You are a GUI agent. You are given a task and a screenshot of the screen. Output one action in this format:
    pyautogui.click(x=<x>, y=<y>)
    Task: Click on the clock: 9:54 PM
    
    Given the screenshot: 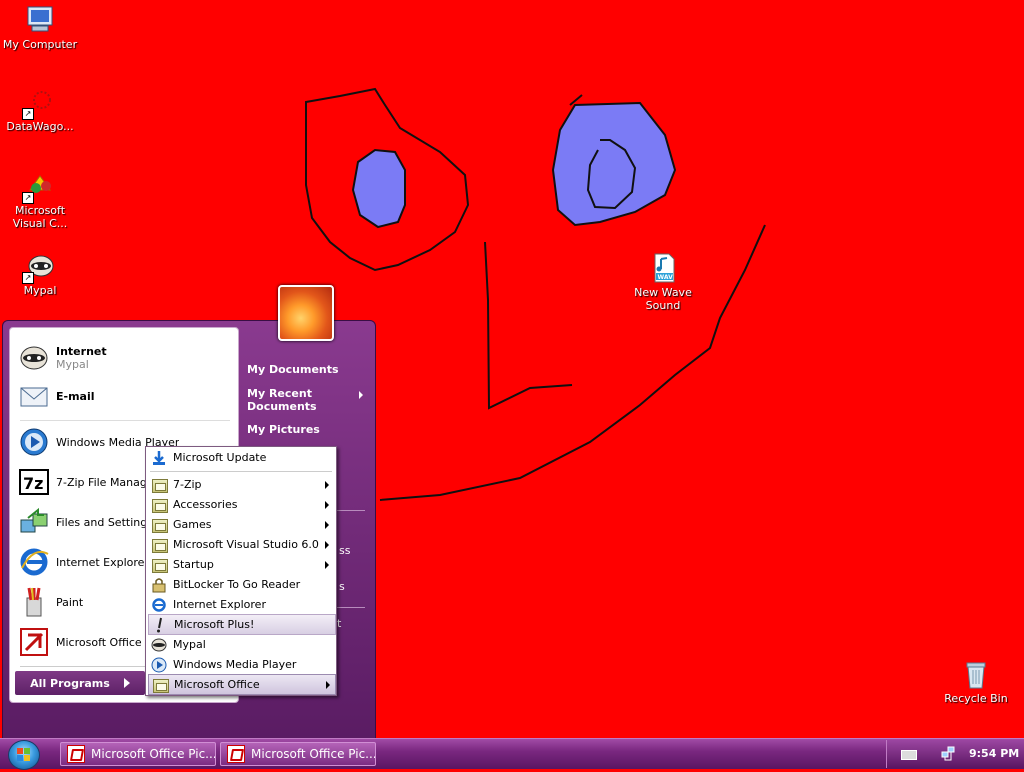 What is the action you would take?
    pyautogui.click(x=994, y=753)
    